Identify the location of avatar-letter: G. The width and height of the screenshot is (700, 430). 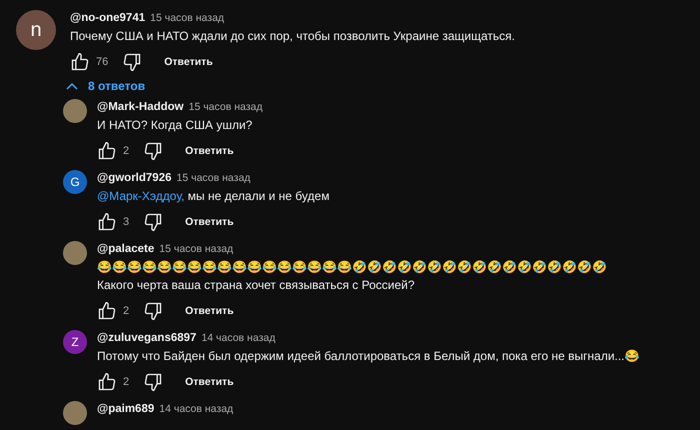
(75, 182).